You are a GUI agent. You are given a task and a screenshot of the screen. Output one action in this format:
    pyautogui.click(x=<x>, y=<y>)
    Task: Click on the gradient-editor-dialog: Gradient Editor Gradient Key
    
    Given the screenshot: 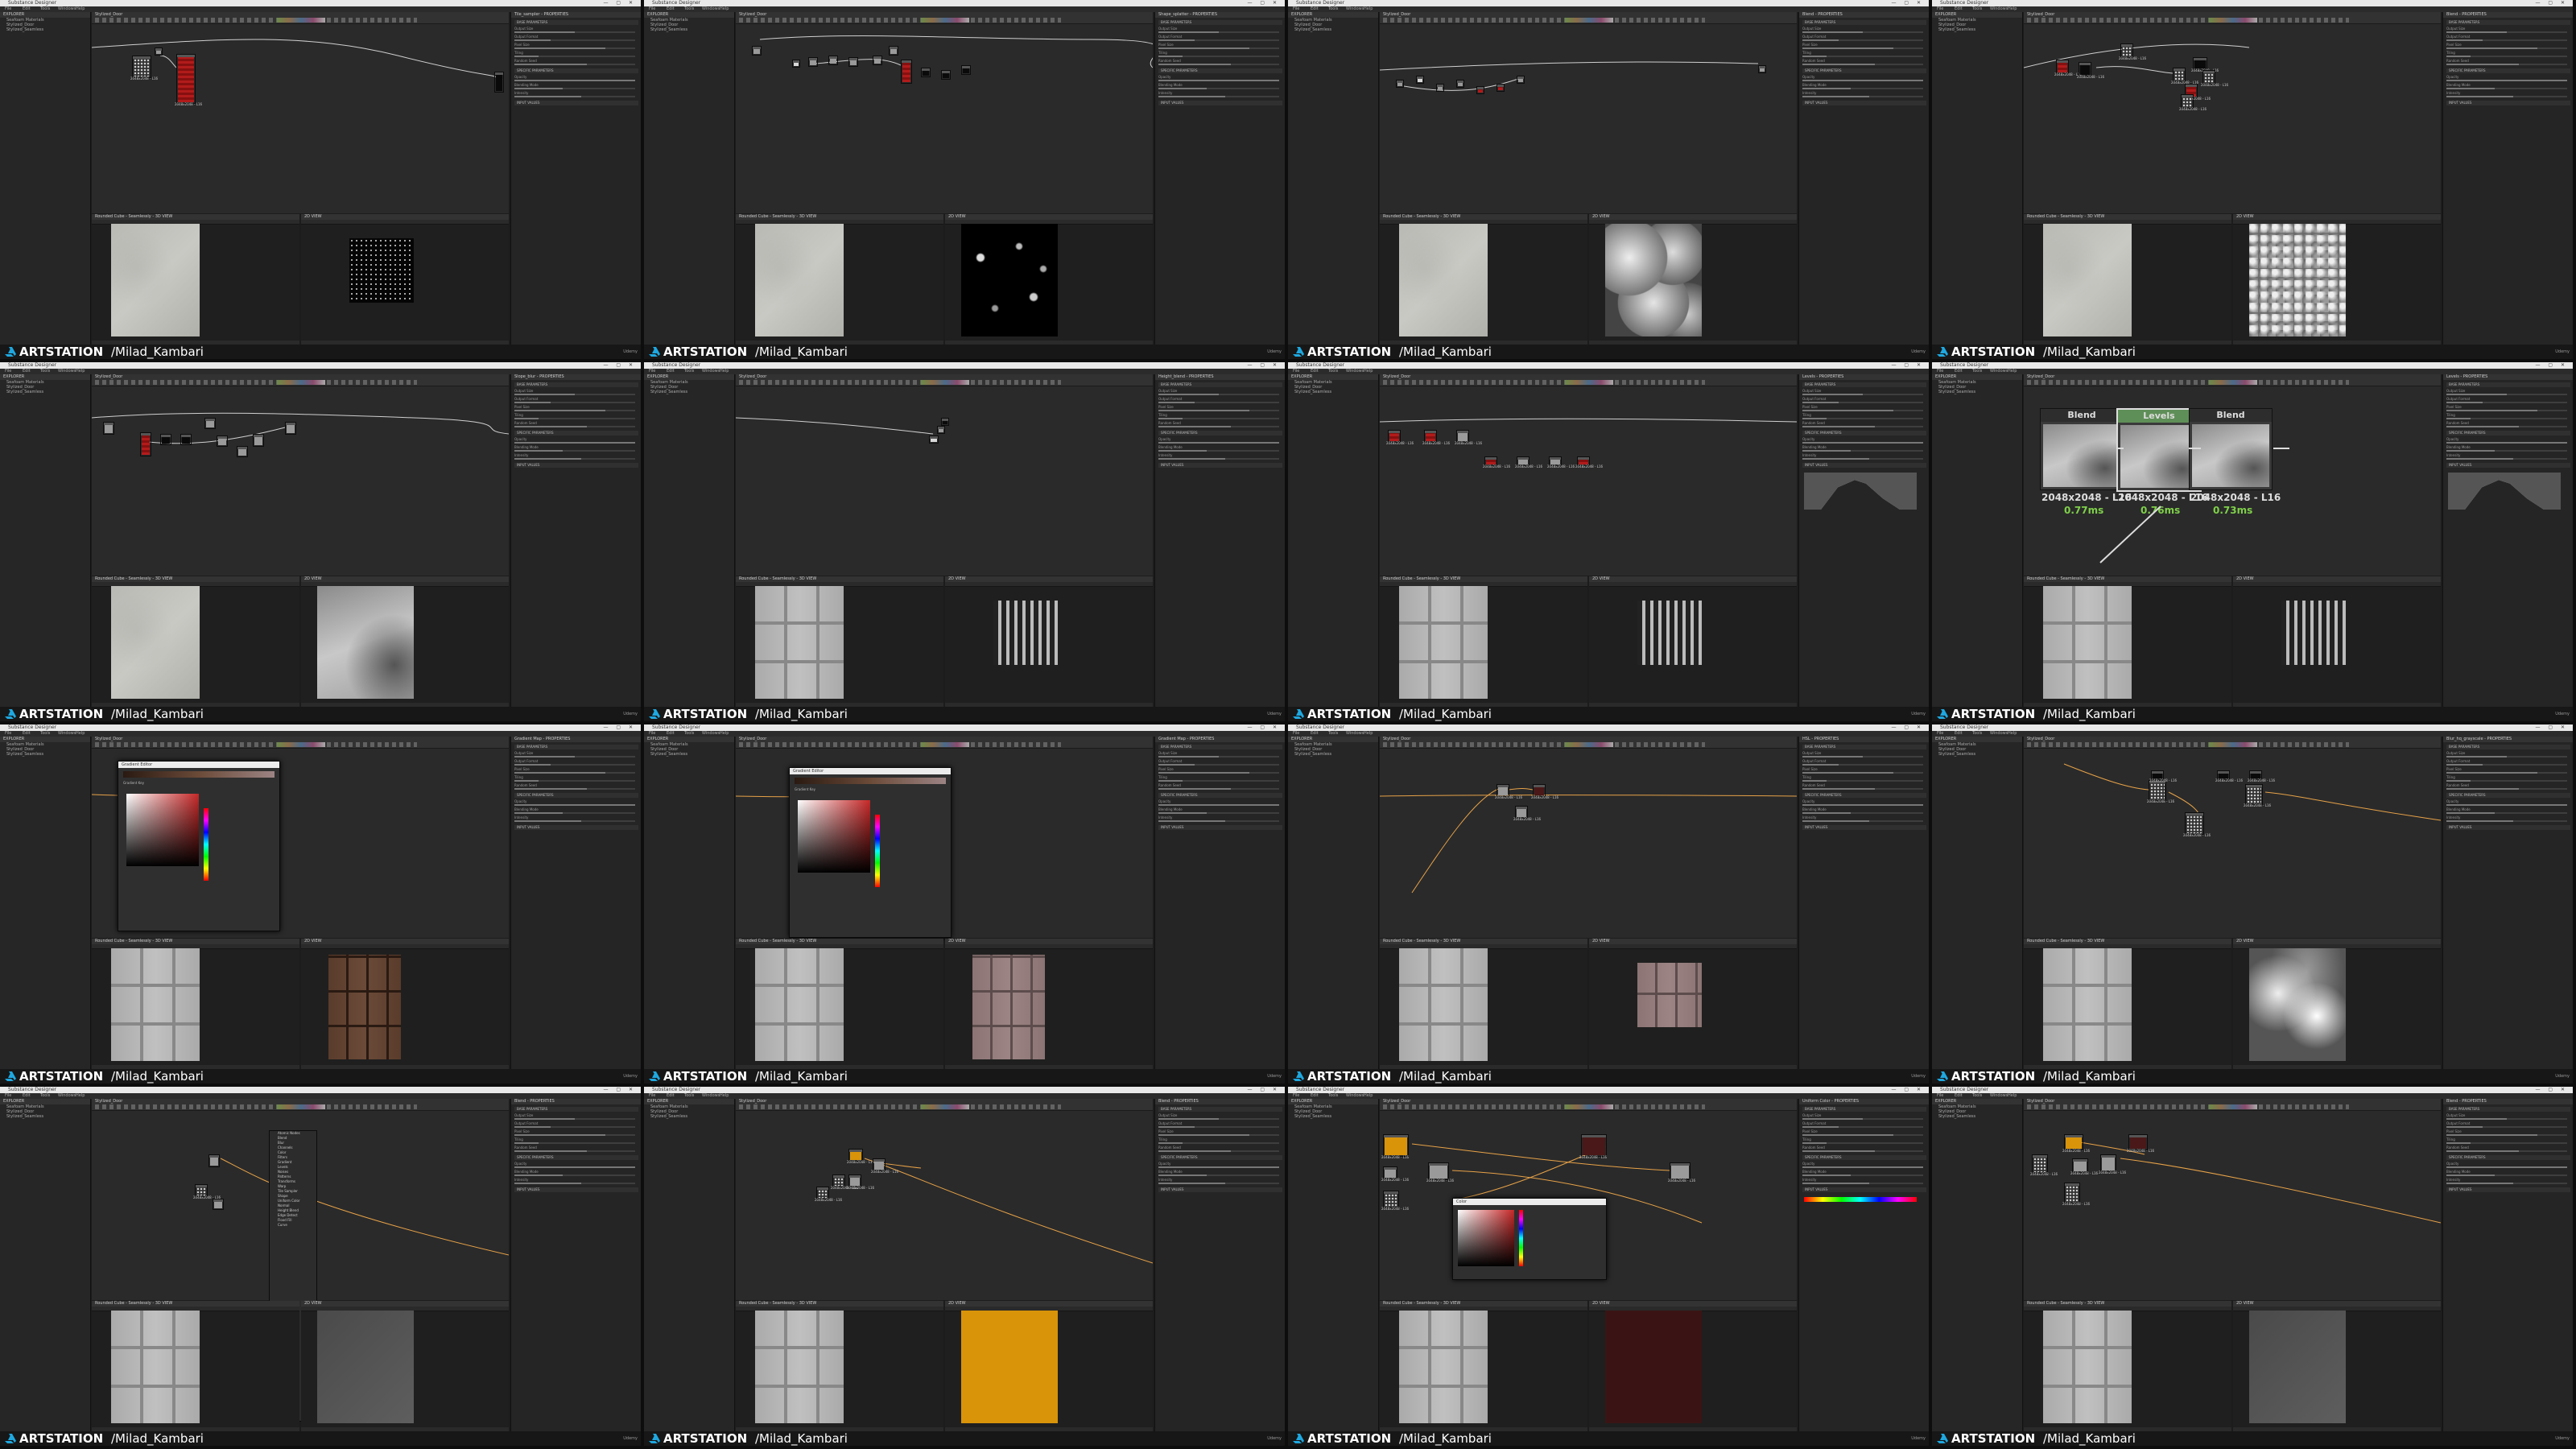 What is the action you would take?
    pyautogui.click(x=199, y=846)
    